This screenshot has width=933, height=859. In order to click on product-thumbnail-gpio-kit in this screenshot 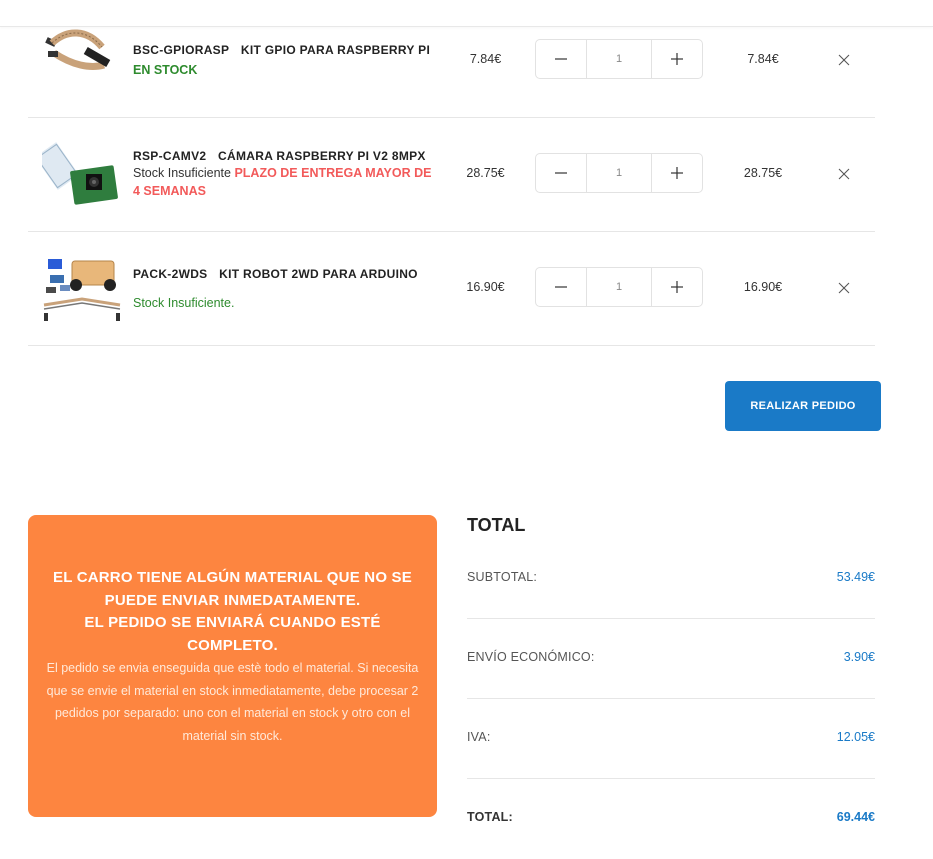, I will do `click(82, 60)`.